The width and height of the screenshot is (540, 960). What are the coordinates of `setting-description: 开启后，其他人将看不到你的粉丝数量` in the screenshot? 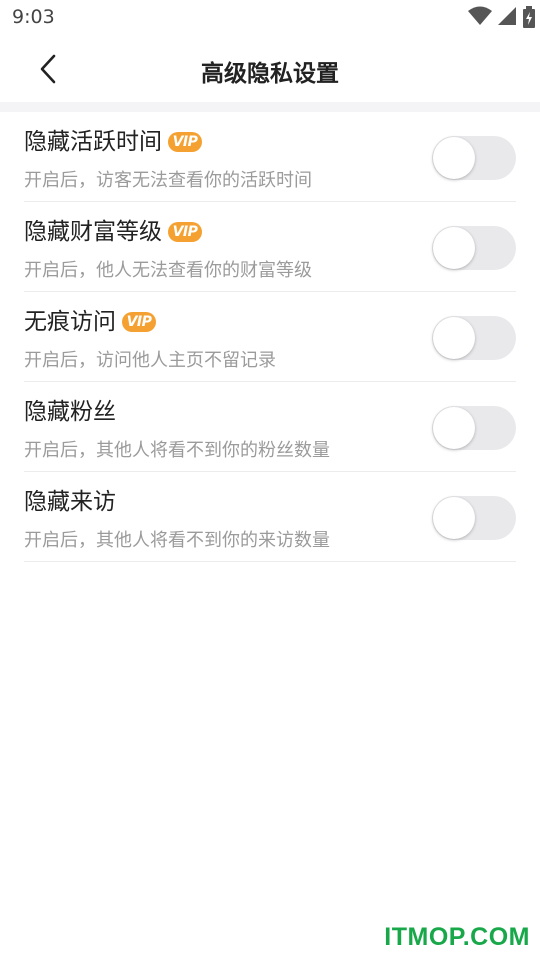 It's located at (177, 450).